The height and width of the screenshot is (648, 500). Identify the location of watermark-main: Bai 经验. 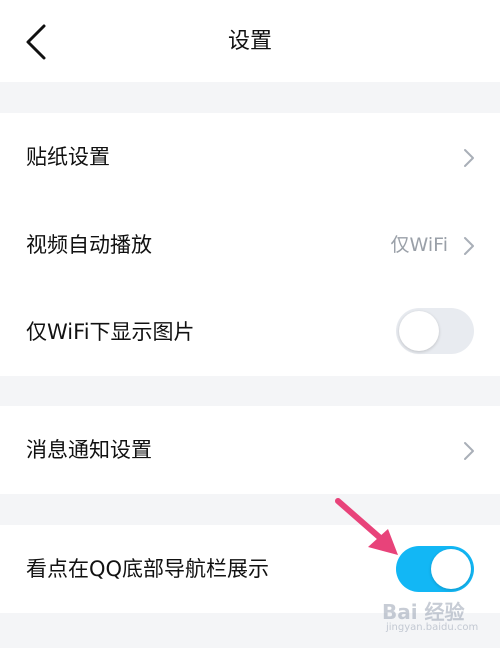
(423, 612).